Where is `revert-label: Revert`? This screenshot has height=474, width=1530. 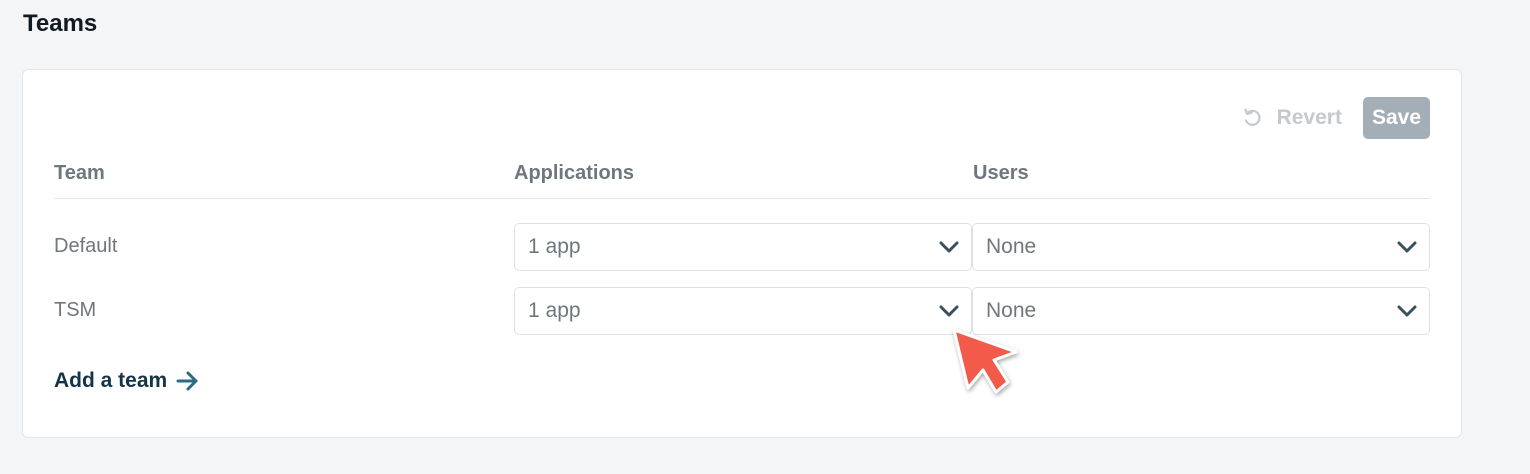 revert-label: Revert is located at coordinates (1309, 117).